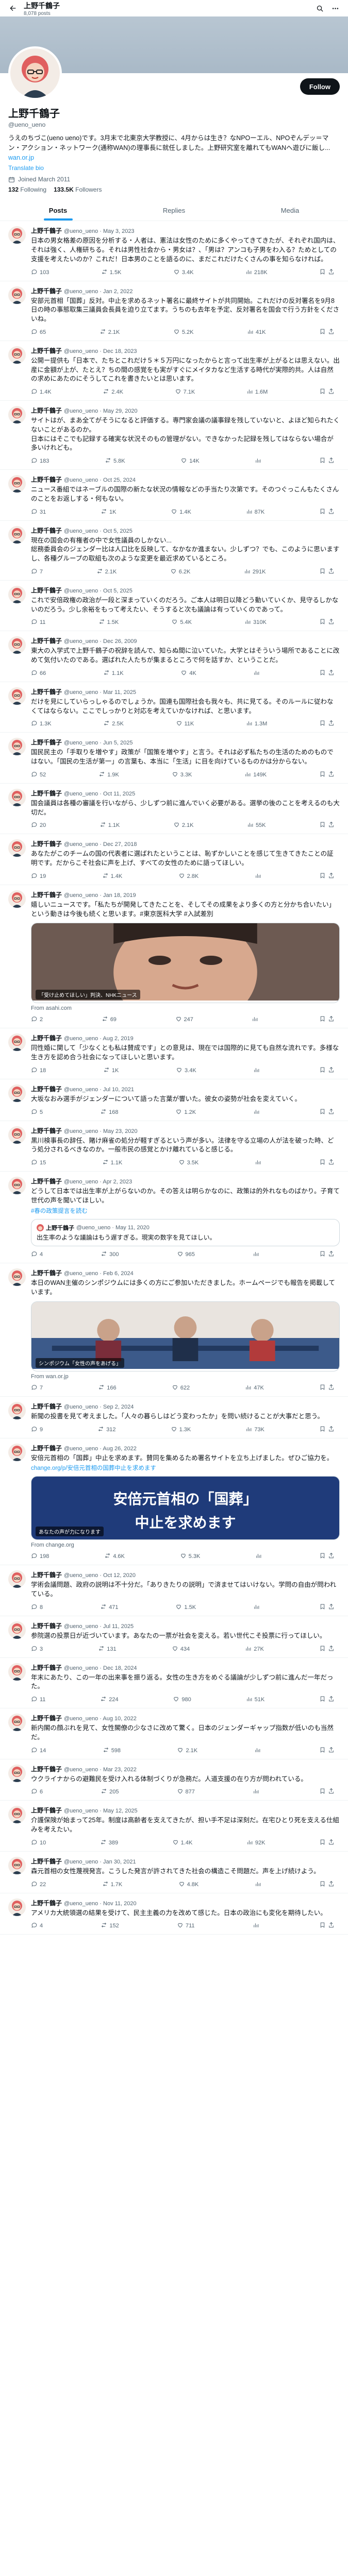 The height and width of the screenshot is (2576, 348). Describe the element at coordinates (255, 775) in the screenshot. I see `views-button: 149K` at that location.